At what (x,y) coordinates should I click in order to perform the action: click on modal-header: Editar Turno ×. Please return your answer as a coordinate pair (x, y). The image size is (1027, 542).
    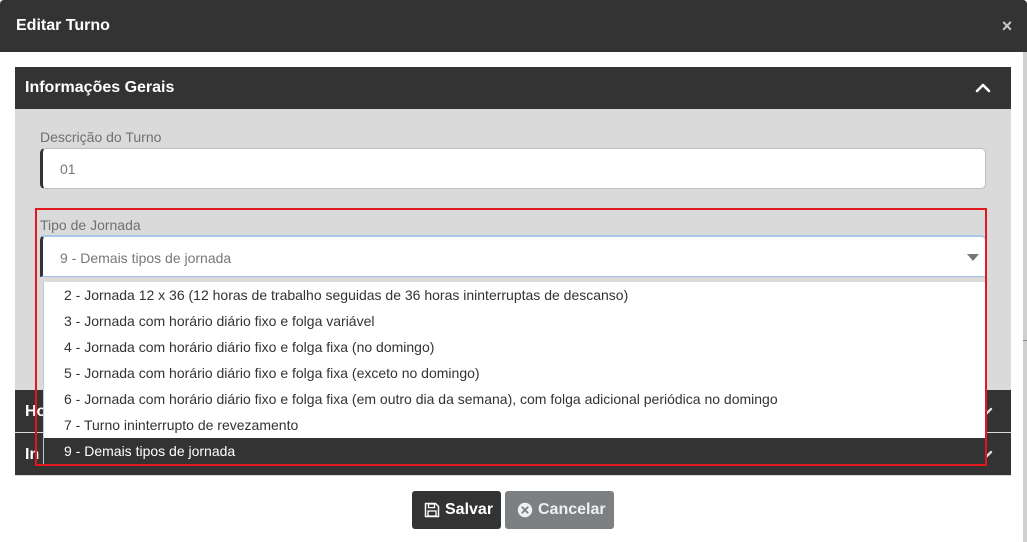
    Looking at the image, I should click on (513, 26).